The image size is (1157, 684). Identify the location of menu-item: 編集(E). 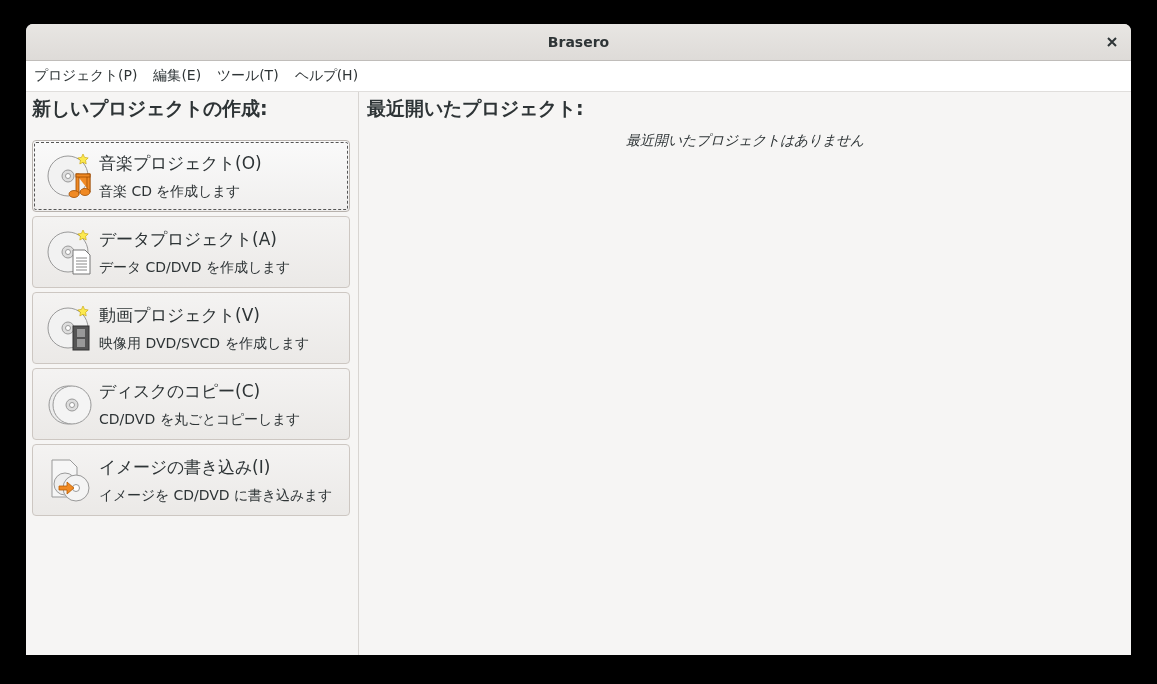
(177, 76).